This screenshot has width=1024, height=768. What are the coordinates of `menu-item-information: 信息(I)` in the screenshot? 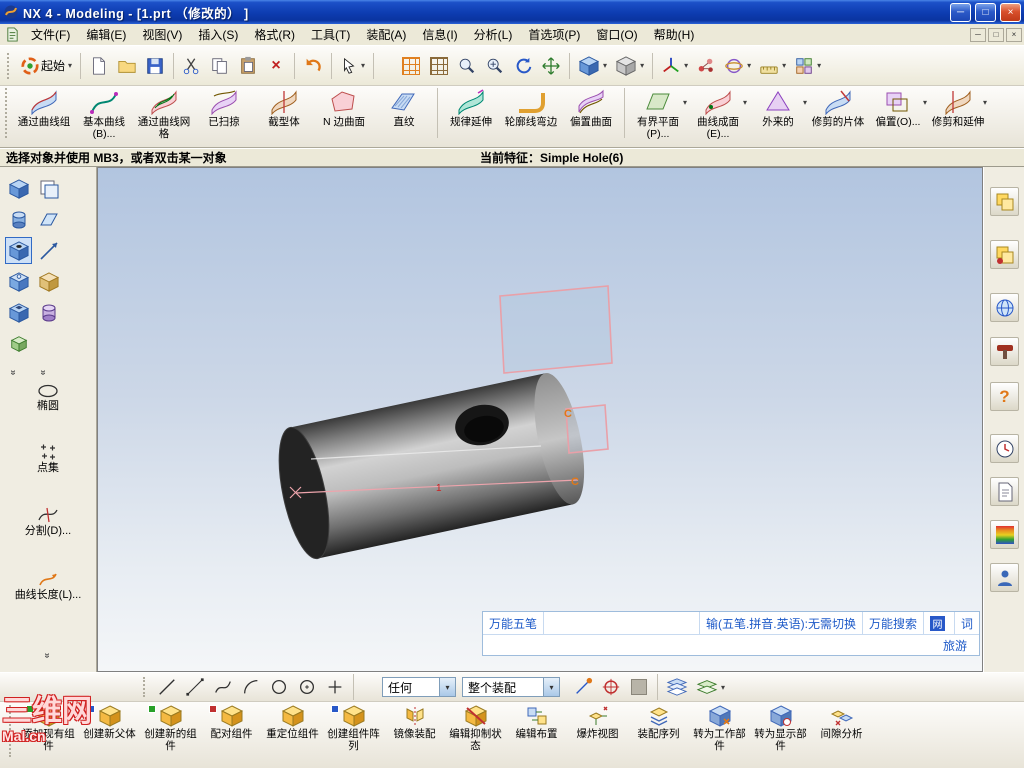 It's located at (439, 34).